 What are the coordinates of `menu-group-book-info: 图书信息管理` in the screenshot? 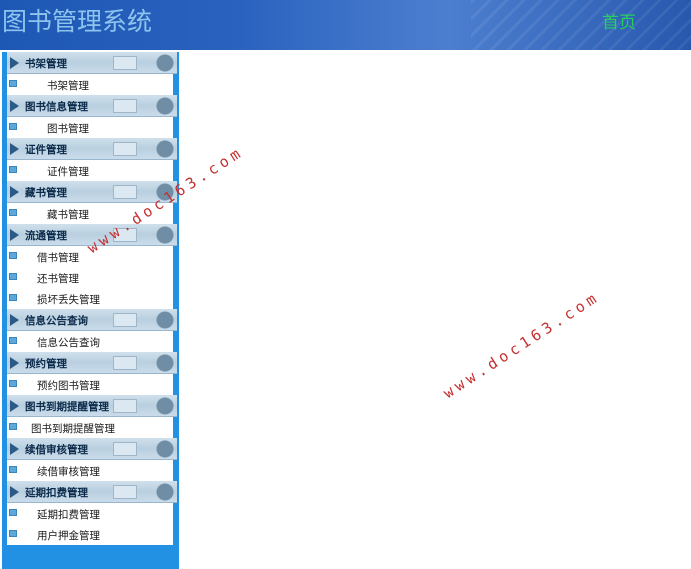 It's located at (92, 106).